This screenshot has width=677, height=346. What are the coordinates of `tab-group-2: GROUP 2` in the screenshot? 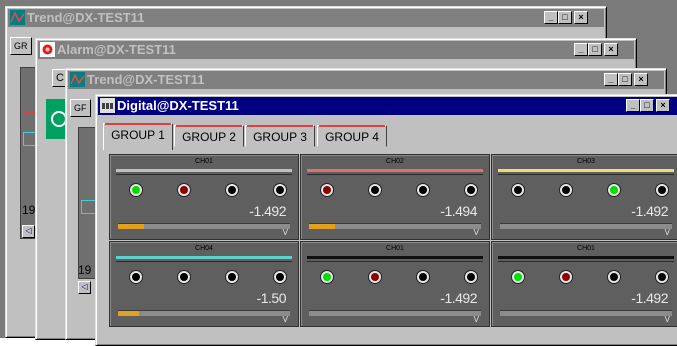 It's located at (209, 136).